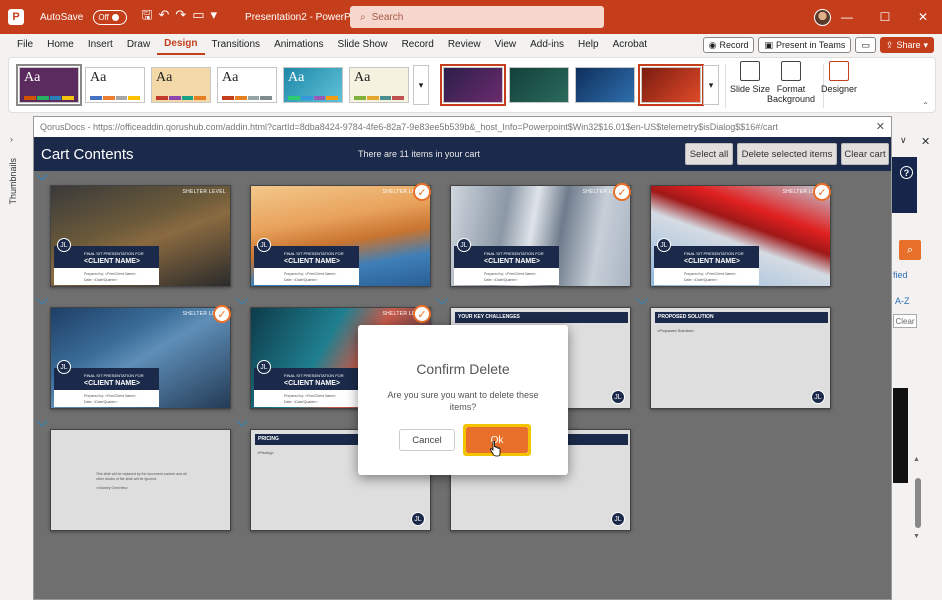 Image resolution: width=942 pixels, height=600 pixels. What do you see at coordinates (905, 321) in the screenshot?
I see `pane-clear-button: Clear` at bounding box center [905, 321].